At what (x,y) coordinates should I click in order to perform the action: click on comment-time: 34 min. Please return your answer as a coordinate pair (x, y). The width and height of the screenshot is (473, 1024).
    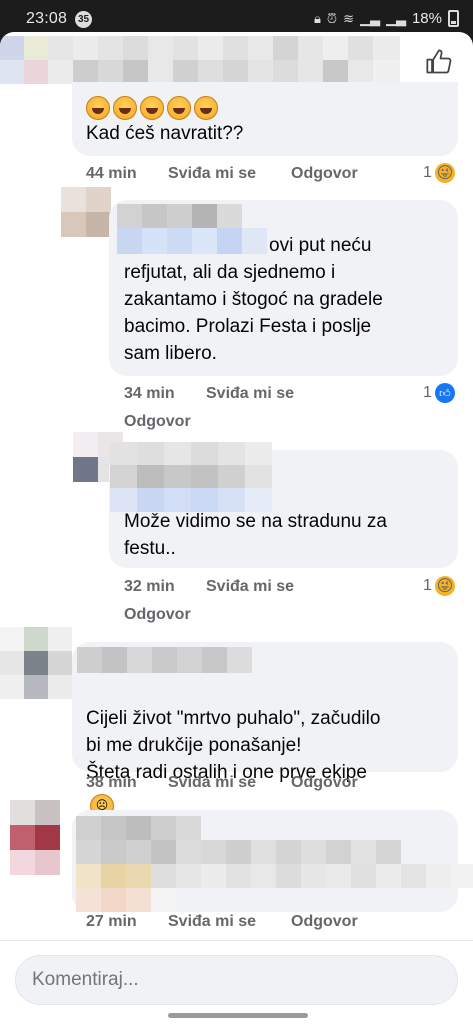
    Looking at the image, I should click on (149, 393).